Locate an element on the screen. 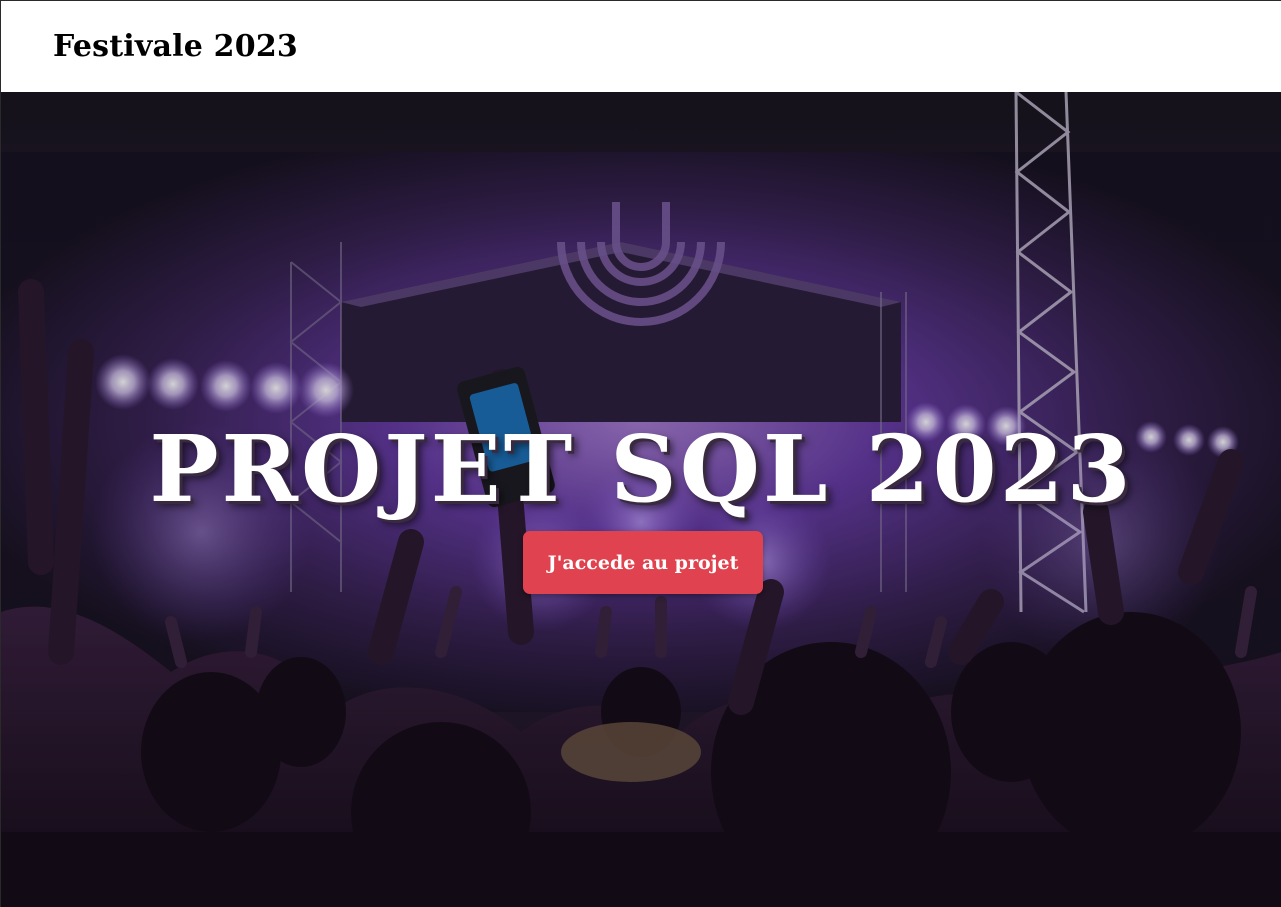 This screenshot has height=907, width=1281. navbar: Festivale 2023 is located at coordinates (641, 46).